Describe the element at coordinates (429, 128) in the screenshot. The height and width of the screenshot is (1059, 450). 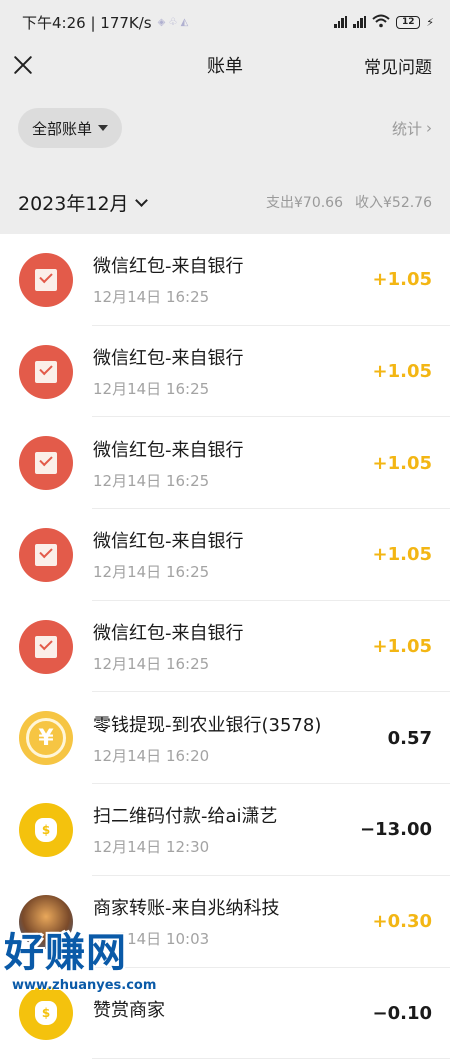
I see `chevron-right-icon: ›` at that location.